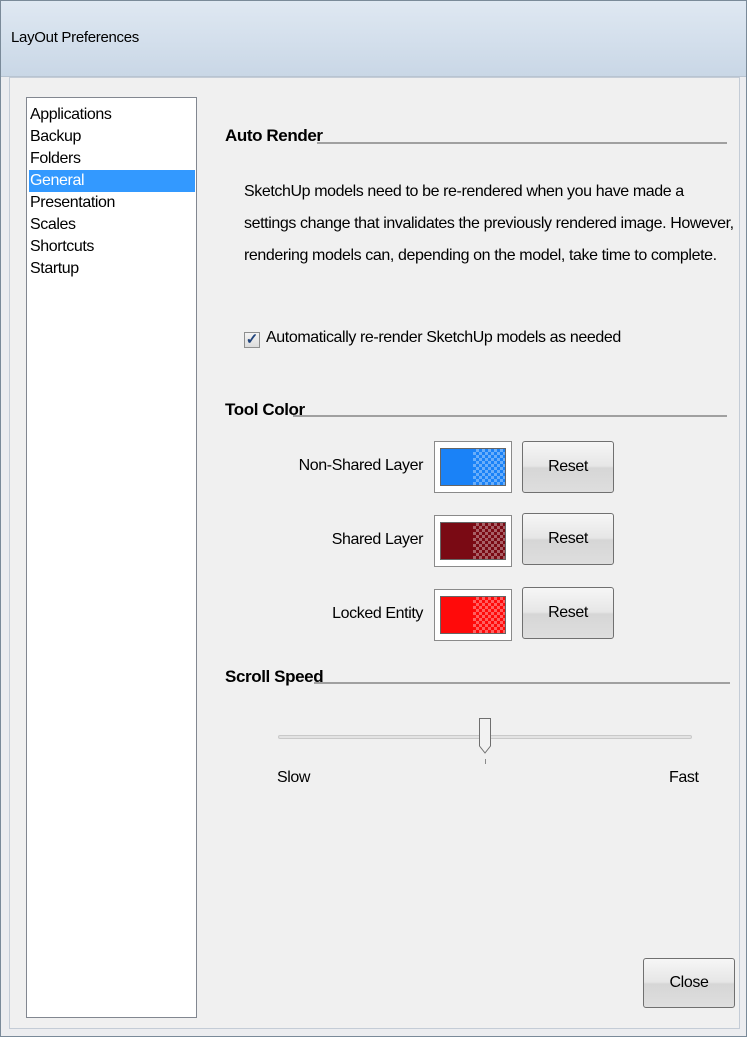 The image size is (747, 1037). What do you see at coordinates (112, 225) in the screenshot?
I see `category-scales: Scales` at bounding box center [112, 225].